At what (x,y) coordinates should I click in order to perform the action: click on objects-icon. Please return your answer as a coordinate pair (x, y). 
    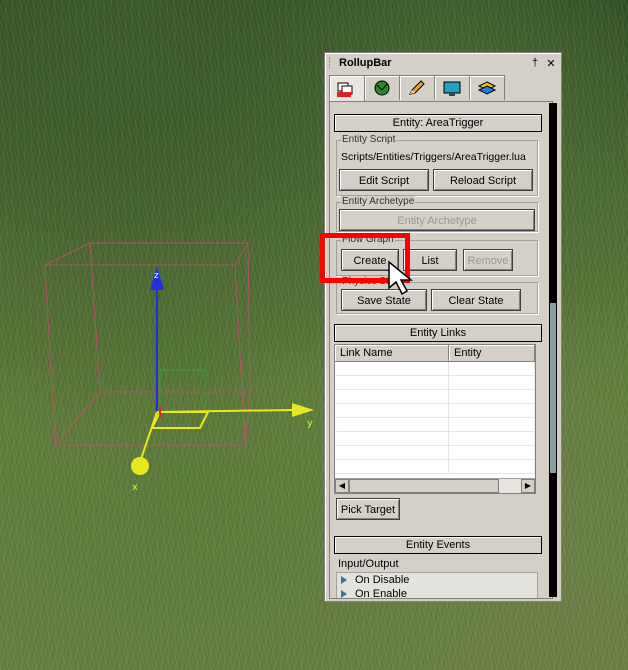
    Looking at the image, I should click on (345, 89).